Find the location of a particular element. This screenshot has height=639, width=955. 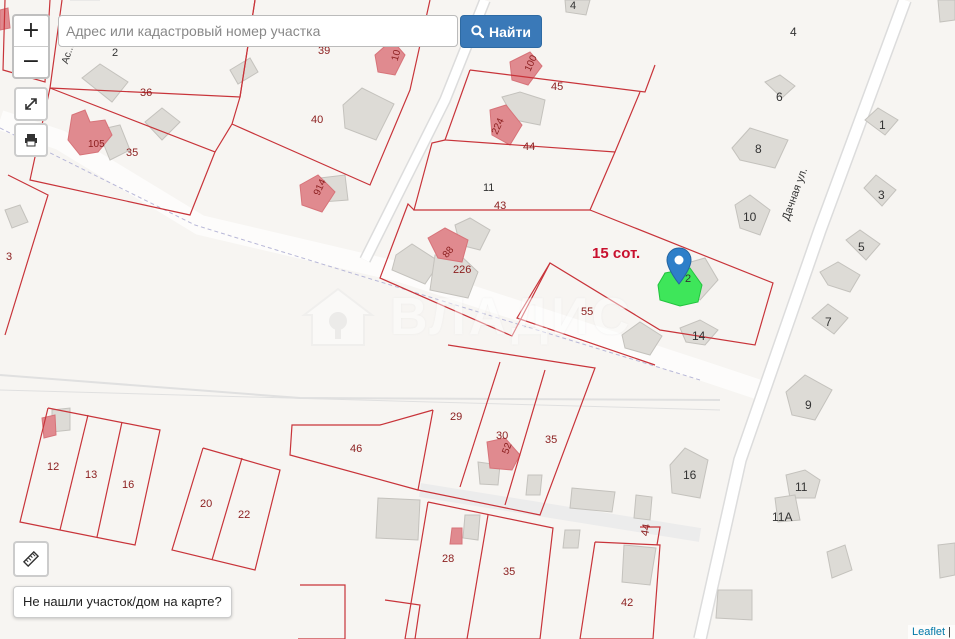

parcel-number: 45 is located at coordinates (557, 87).